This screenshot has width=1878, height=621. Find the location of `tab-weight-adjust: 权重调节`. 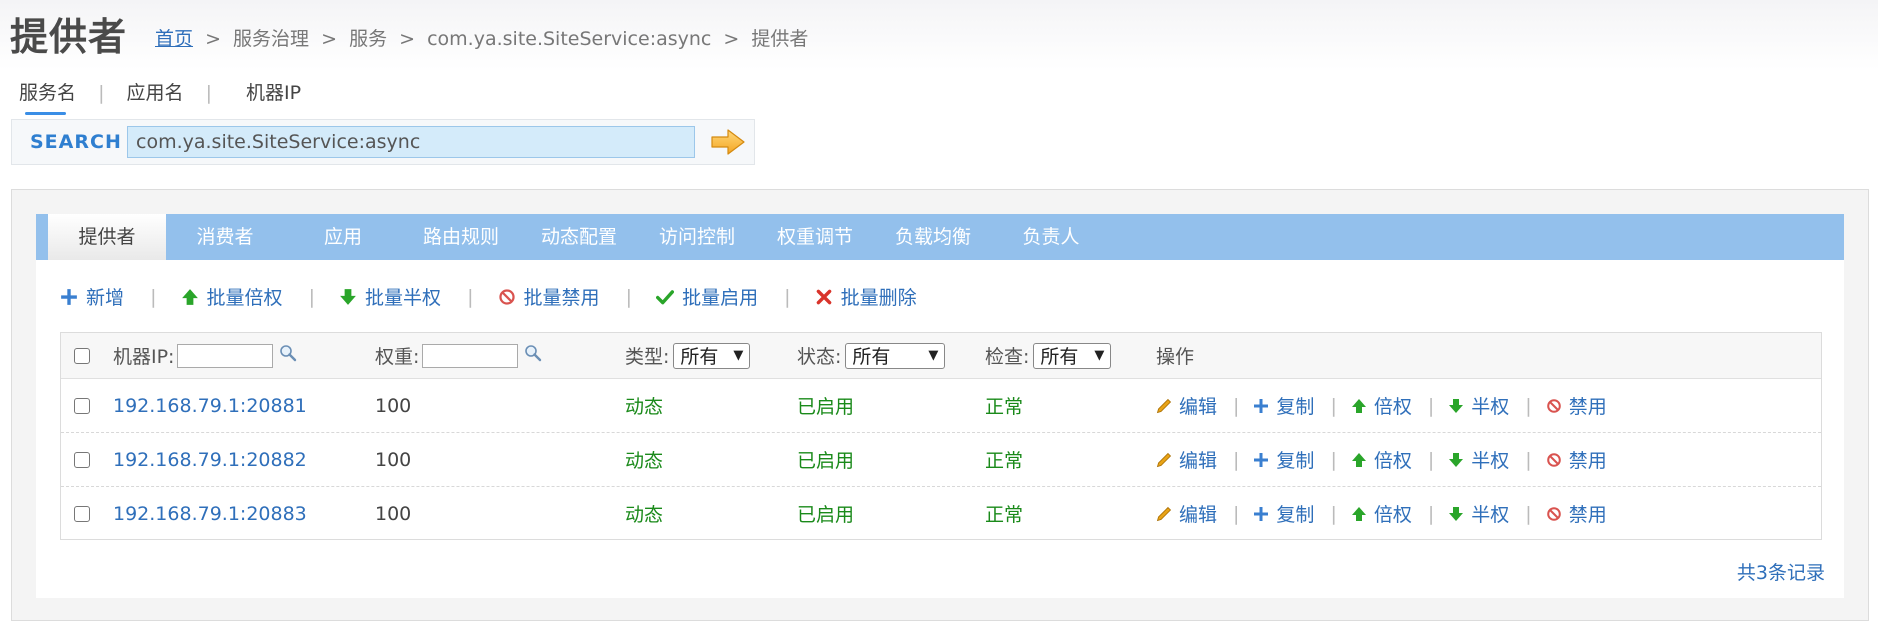

tab-weight-adjust: 权重调节 is located at coordinates (815, 237).